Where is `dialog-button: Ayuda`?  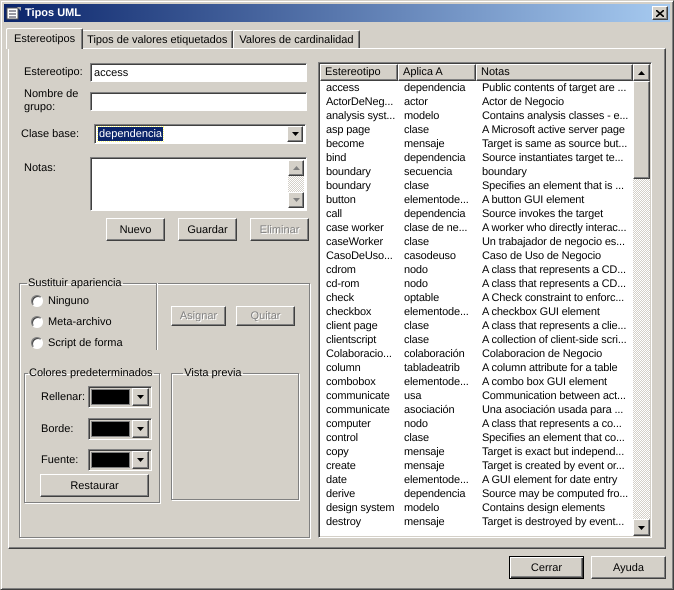 dialog-button: Ayuda is located at coordinates (628, 567).